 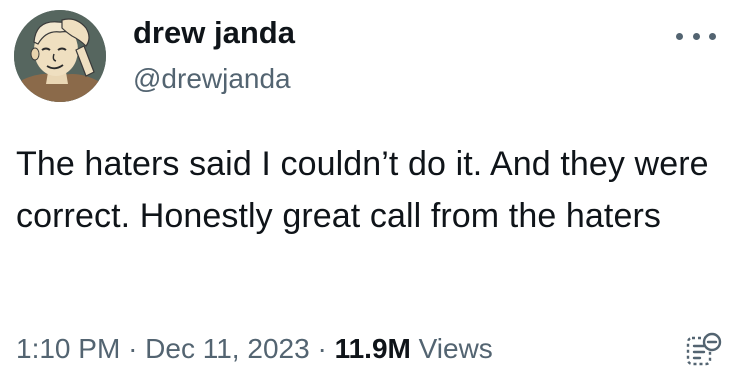 I want to click on tweet-date: Dec 11, 2023, so click(x=227, y=348).